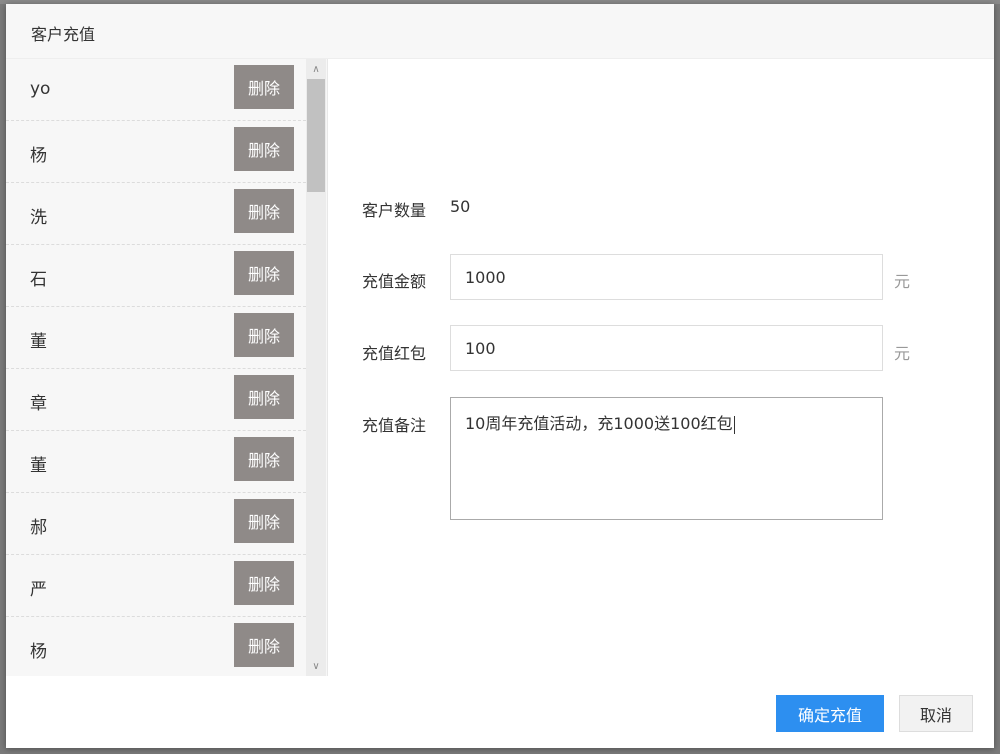 The width and height of the screenshot is (1000, 754). Describe the element at coordinates (38, 280) in the screenshot. I see `customer-name: 石` at that location.